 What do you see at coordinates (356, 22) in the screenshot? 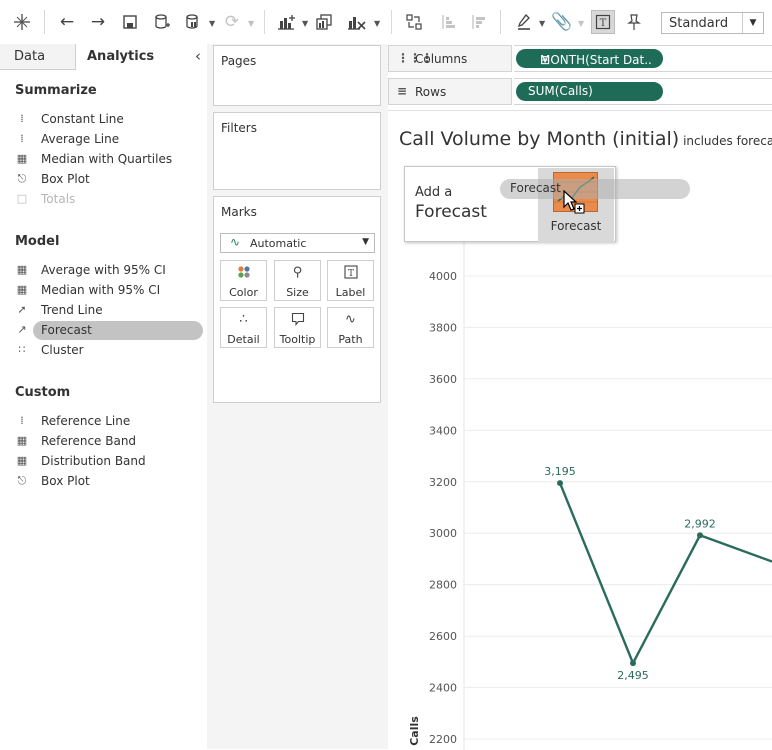
I see `clear-sheet-icon` at bounding box center [356, 22].